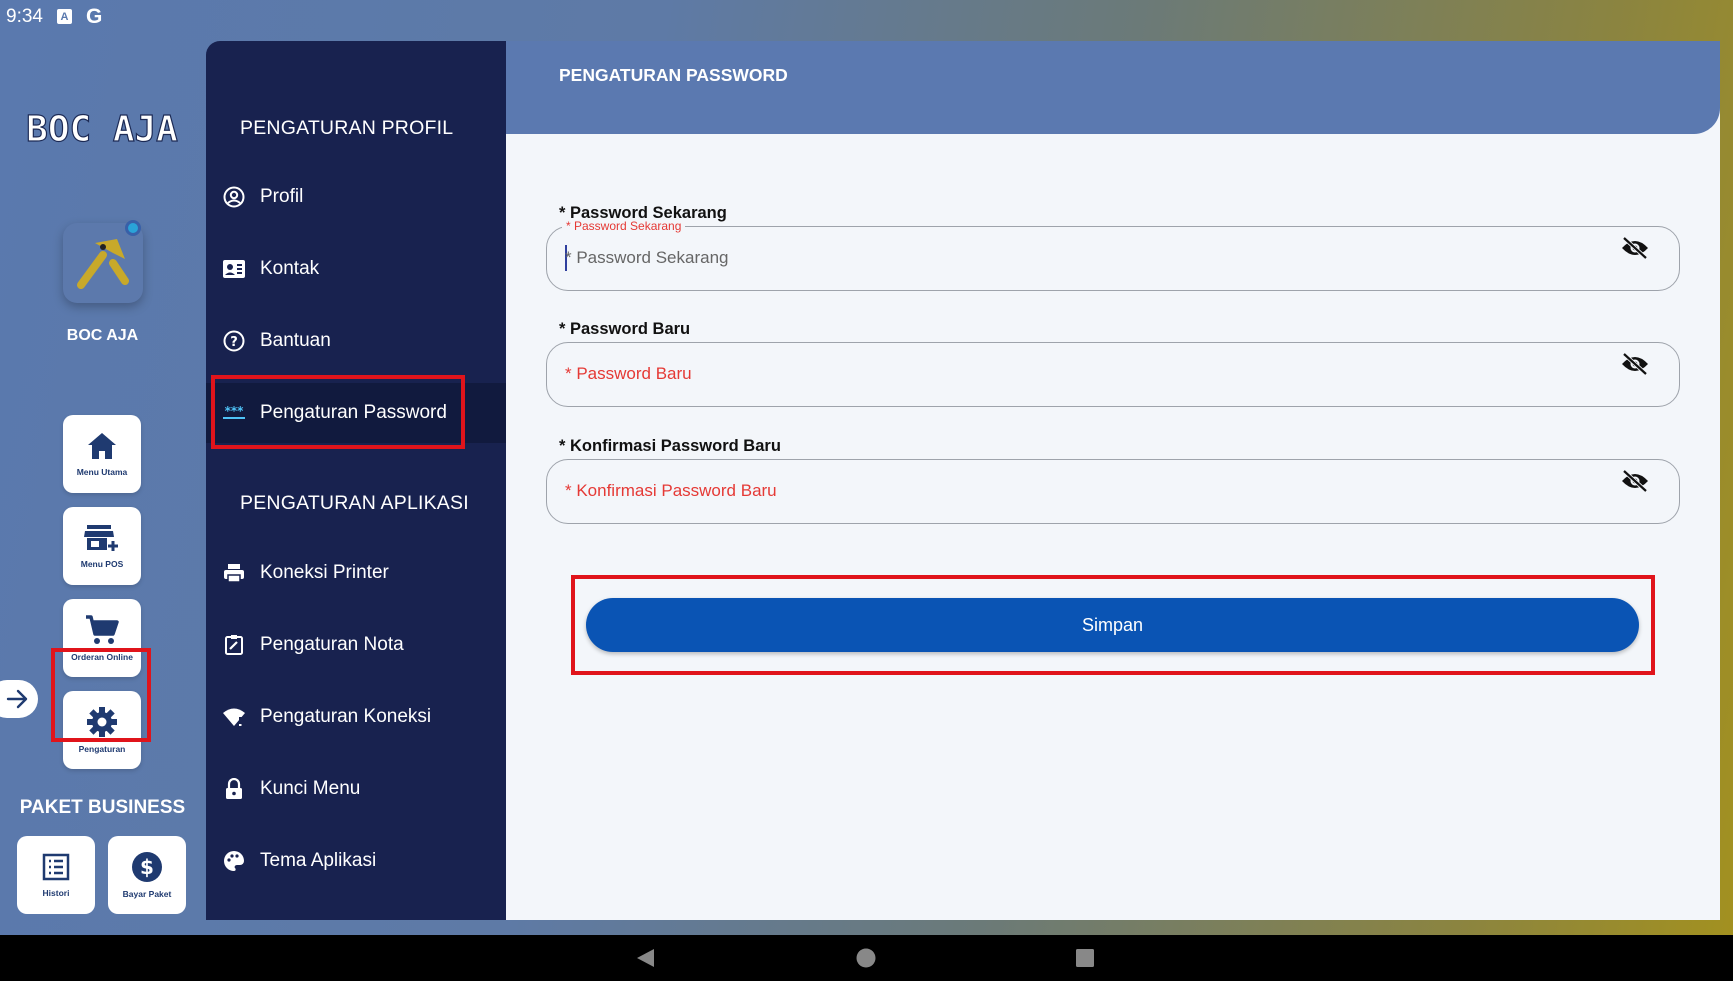 Image resolution: width=1733 pixels, height=981 pixels. What do you see at coordinates (356, 341) in the screenshot?
I see `menu-item-bantuan: ? Bantuan` at bounding box center [356, 341].